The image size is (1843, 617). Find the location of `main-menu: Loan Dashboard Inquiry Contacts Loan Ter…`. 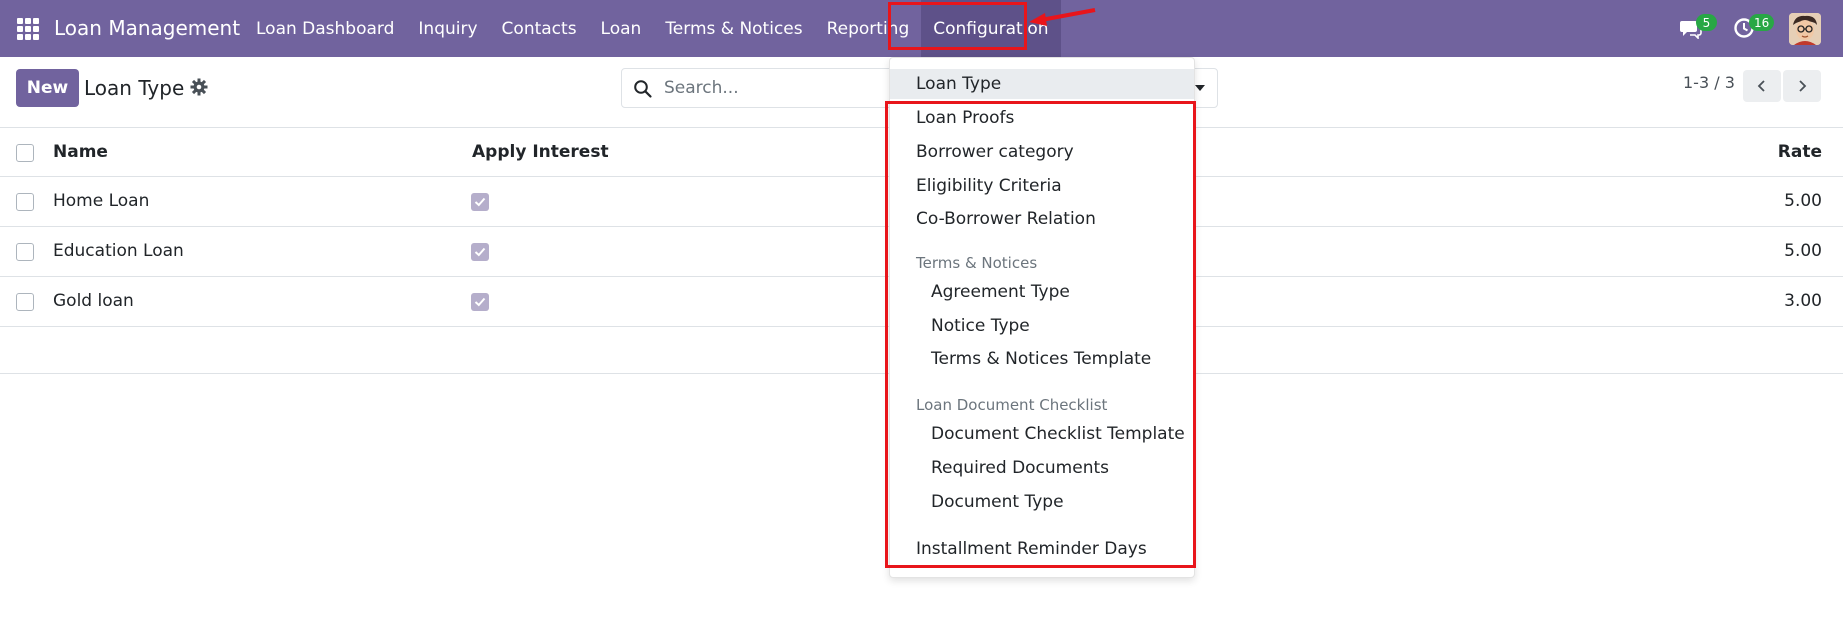

main-menu: Loan Dashboard Inquiry Contacts Loan Ter… is located at coordinates (652, 28).